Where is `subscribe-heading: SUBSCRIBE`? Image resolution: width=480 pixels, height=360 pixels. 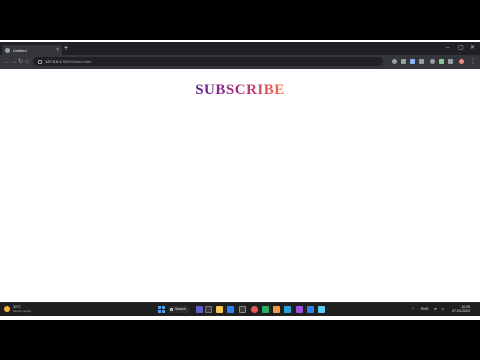
subscribe-heading: SUBSCRIBE is located at coordinates (240, 90).